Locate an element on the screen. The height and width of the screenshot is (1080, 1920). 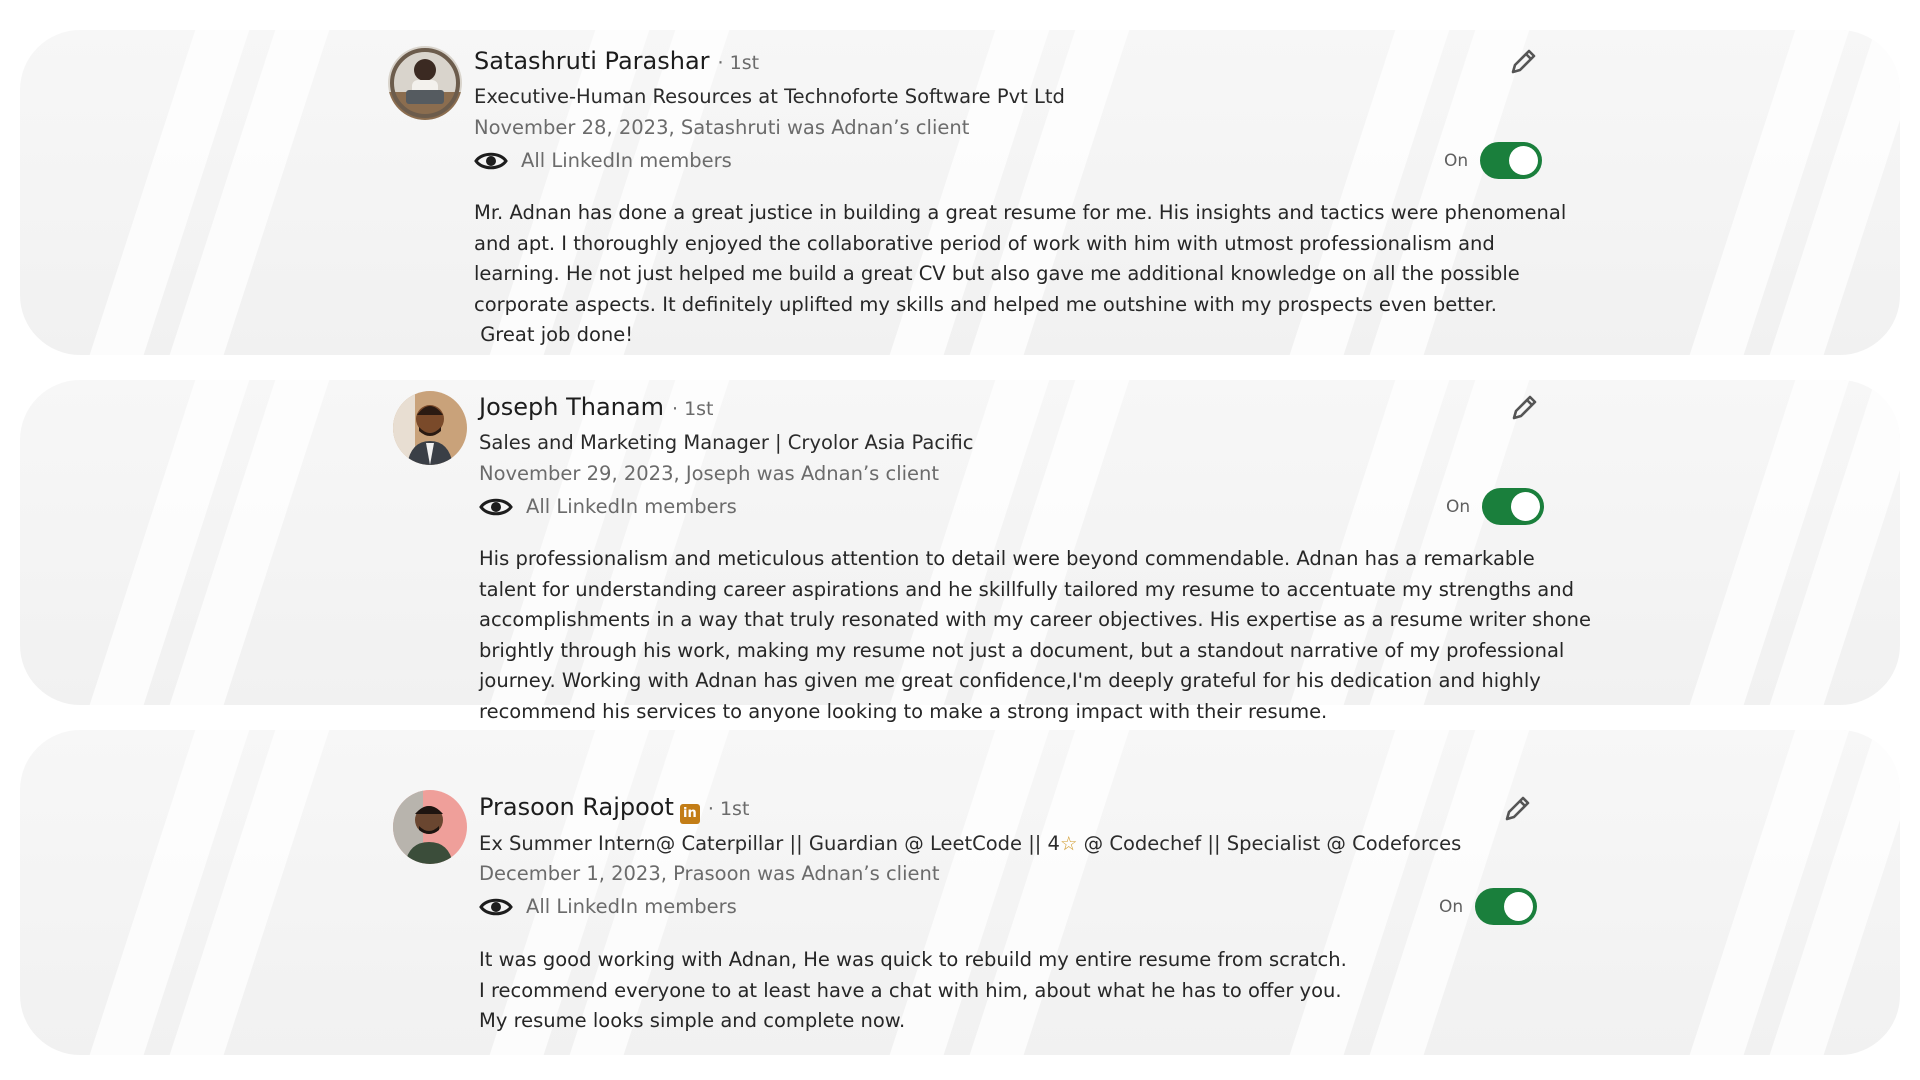
name-row: Satashruti Parashar · 1st is located at coordinates (616, 61).